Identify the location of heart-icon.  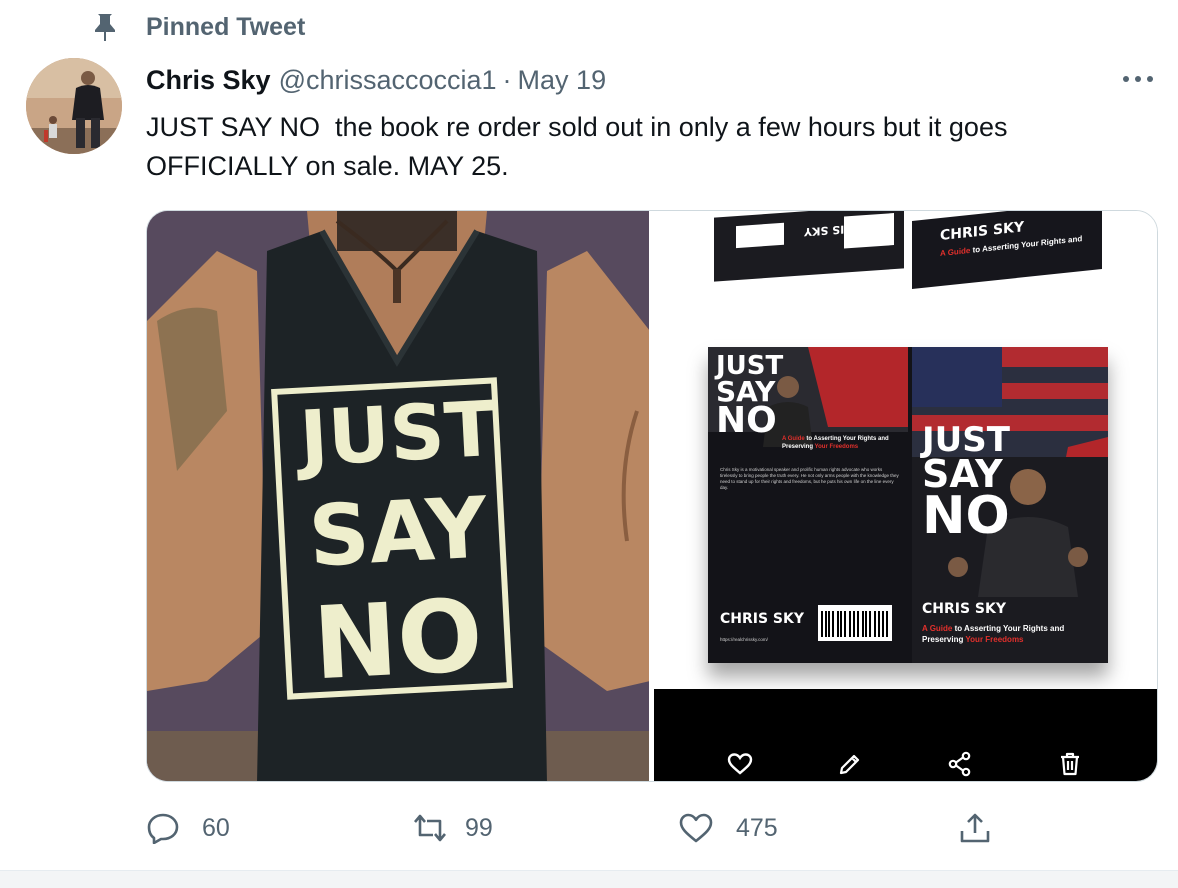
(696, 828).